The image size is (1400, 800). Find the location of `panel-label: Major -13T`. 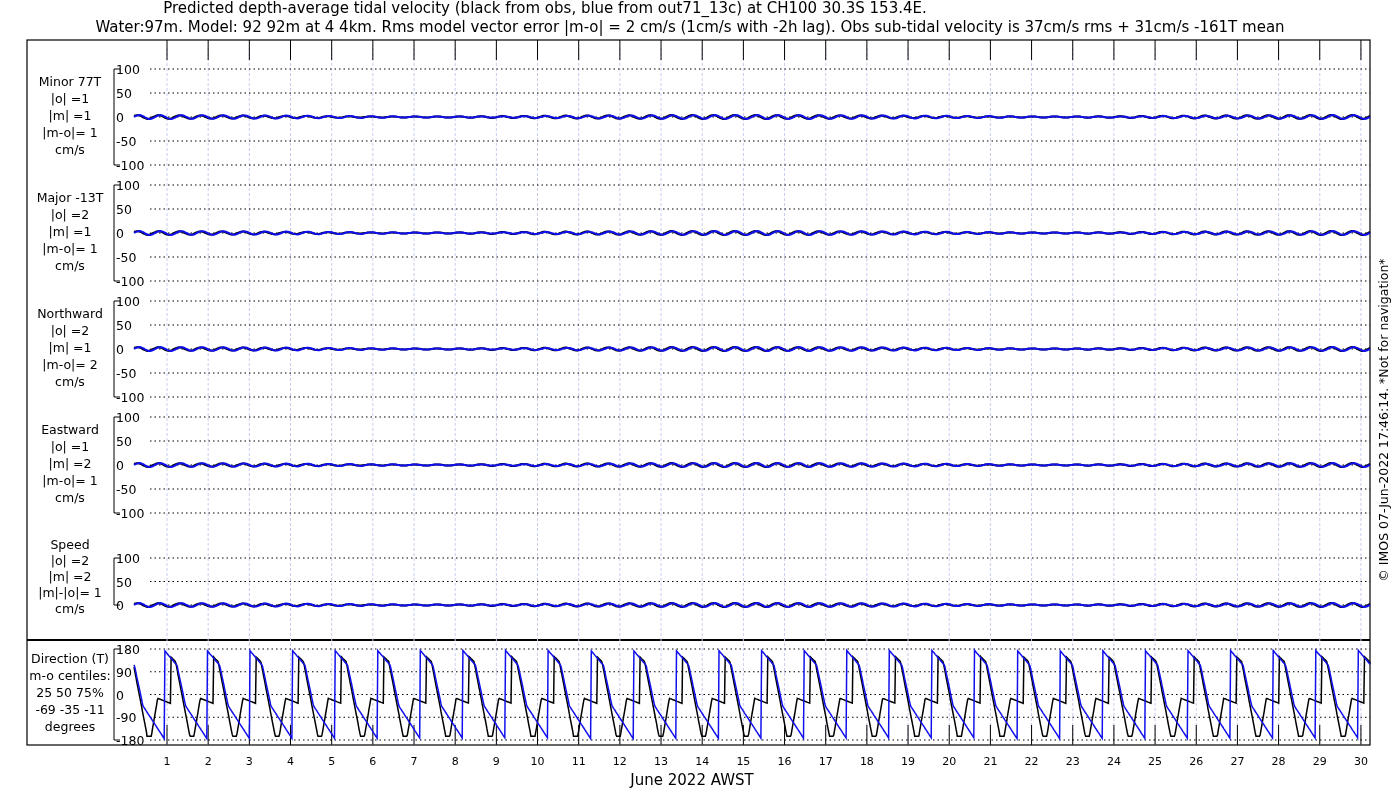

panel-label: Major -13T is located at coordinates (70, 197).